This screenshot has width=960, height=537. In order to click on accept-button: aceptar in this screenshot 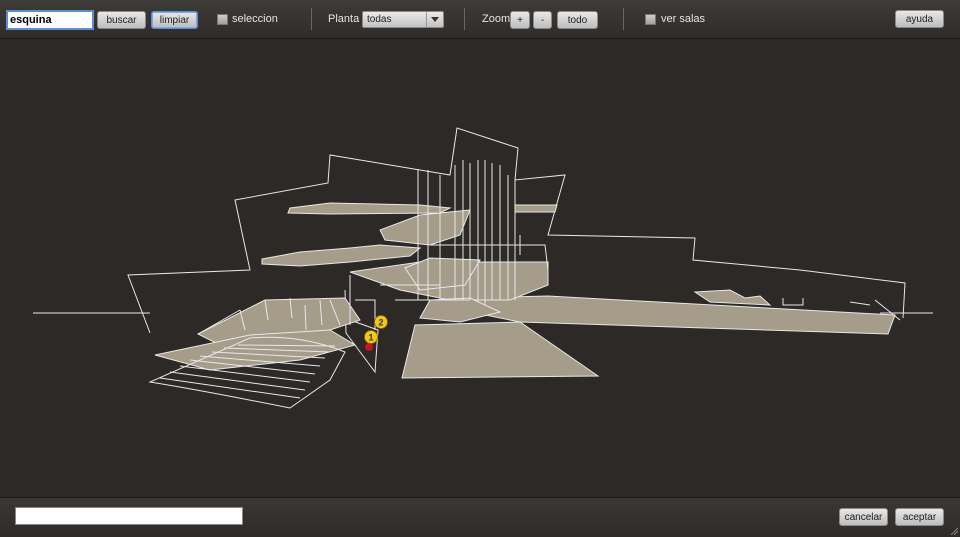, I will do `click(919, 517)`.